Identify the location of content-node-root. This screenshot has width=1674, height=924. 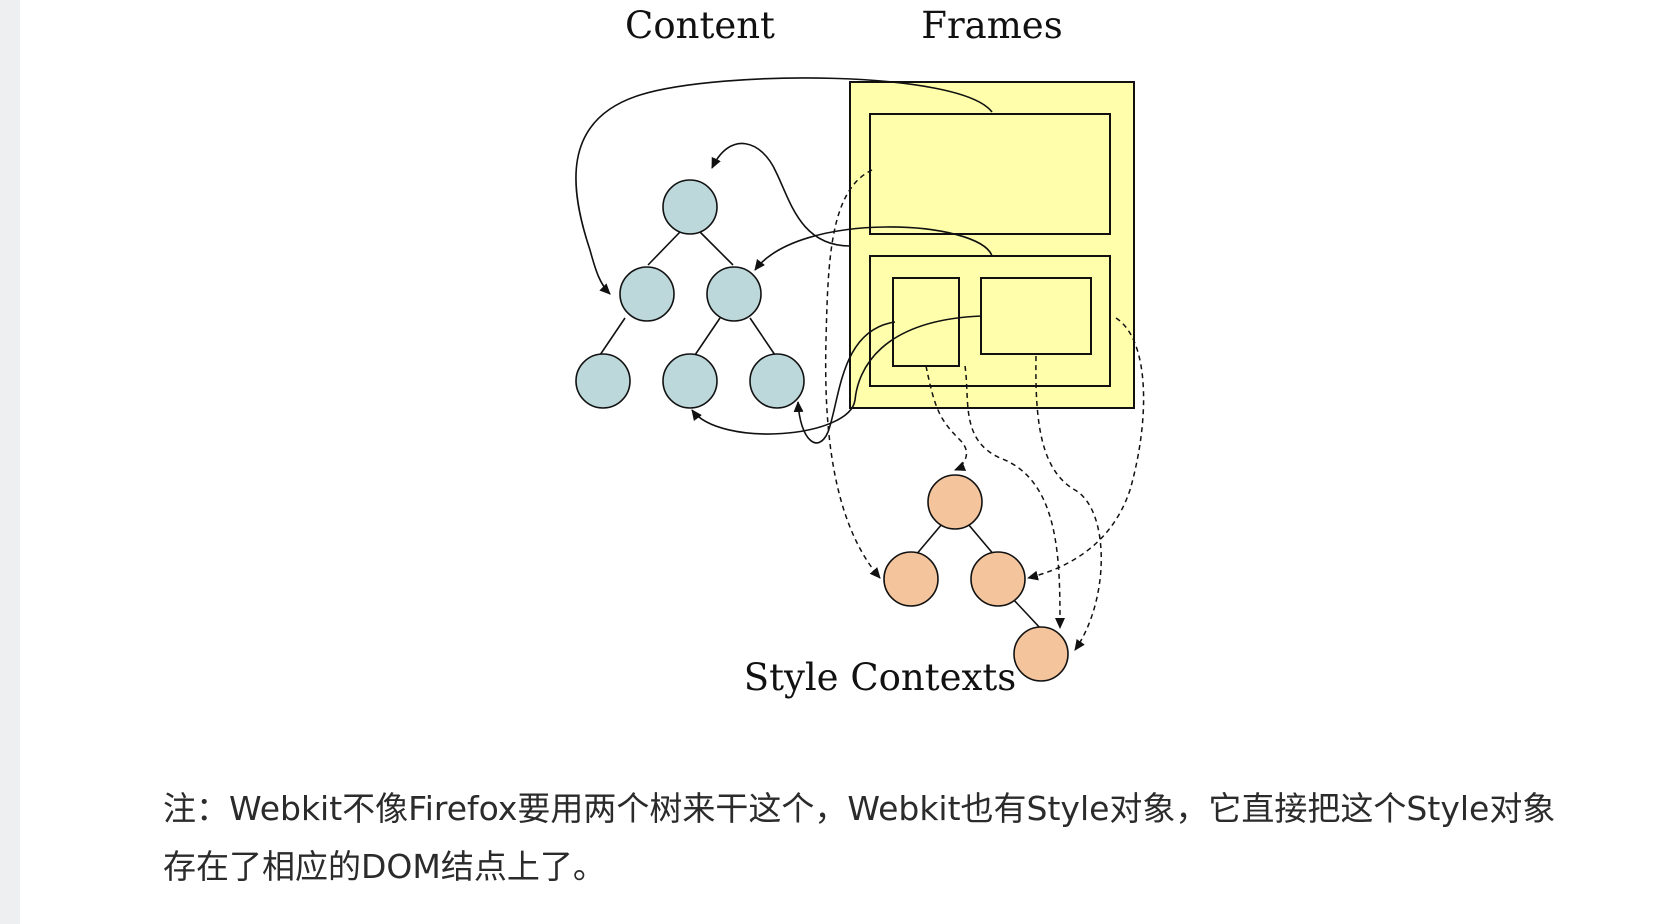
(690, 207).